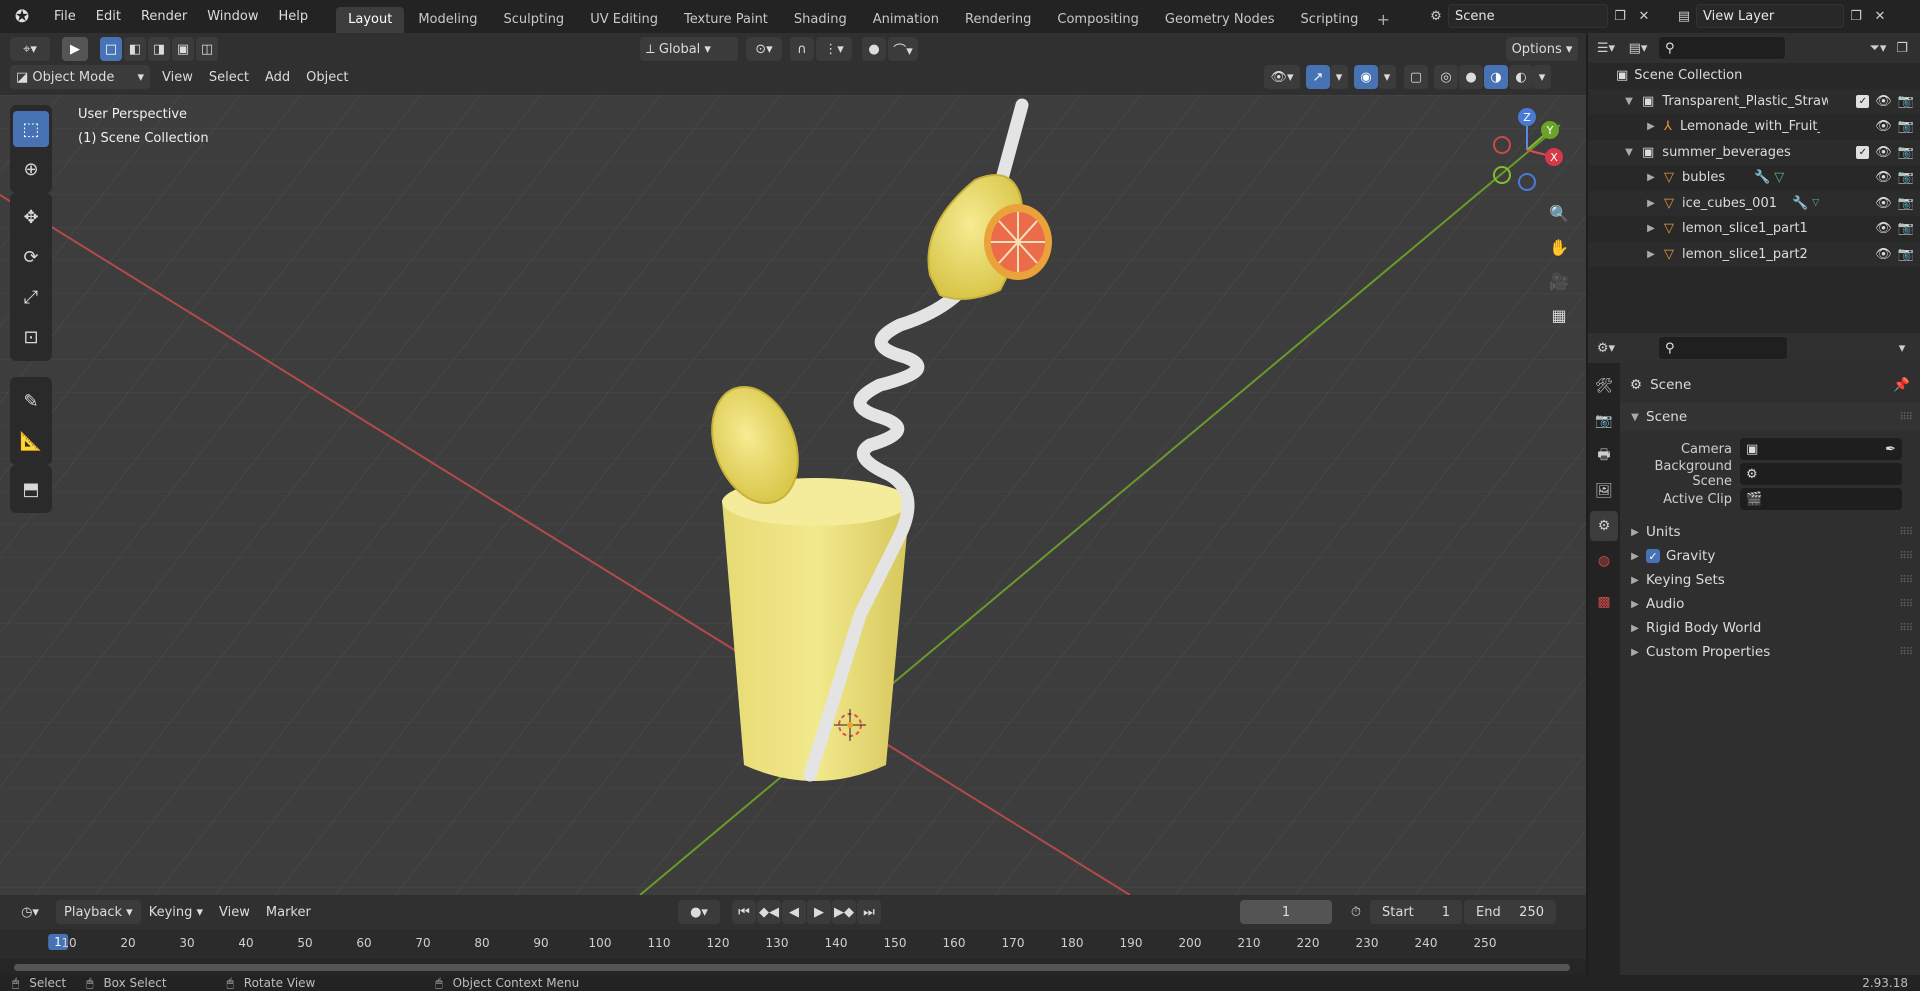 The height and width of the screenshot is (991, 1920). I want to click on new-scene-icon: ❐, so click(1620, 16).